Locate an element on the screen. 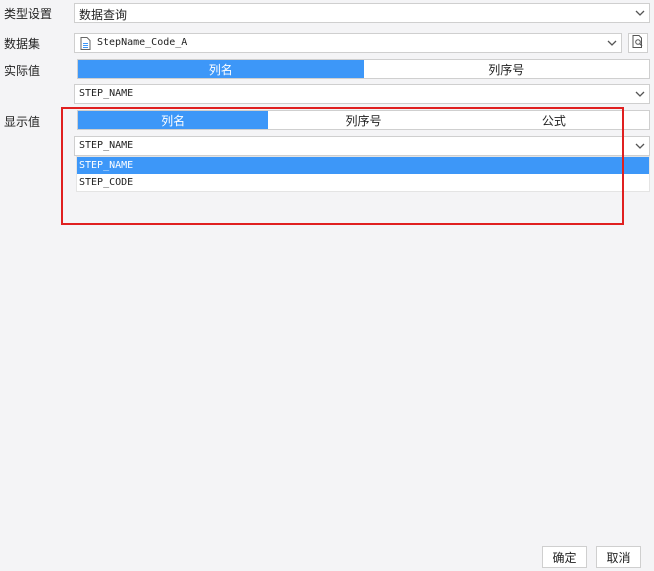  document-search-icon is located at coordinates (638, 43).